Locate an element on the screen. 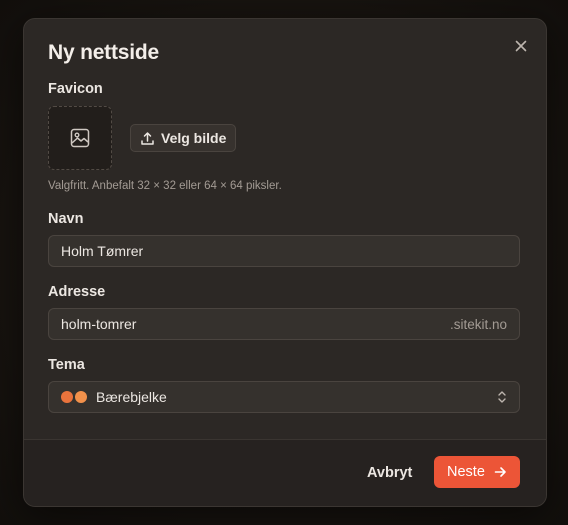  choose-image-button: Velg bilde is located at coordinates (183, 138).